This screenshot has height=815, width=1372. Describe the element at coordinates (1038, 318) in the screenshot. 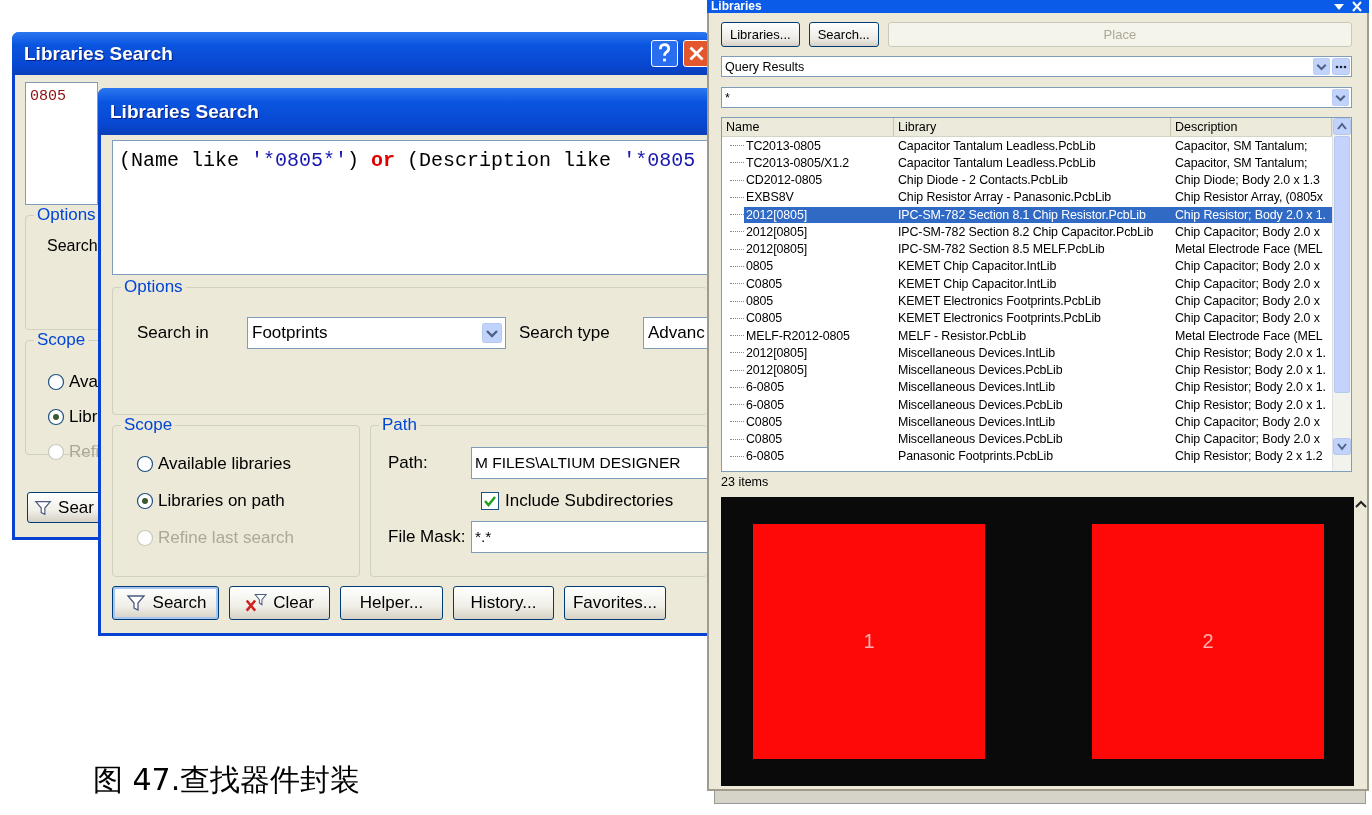

I see `table-row: C0805 KEMET Electronics Footprints.PcbLib Chip Capacitor; Body 2.0 x` at that location.